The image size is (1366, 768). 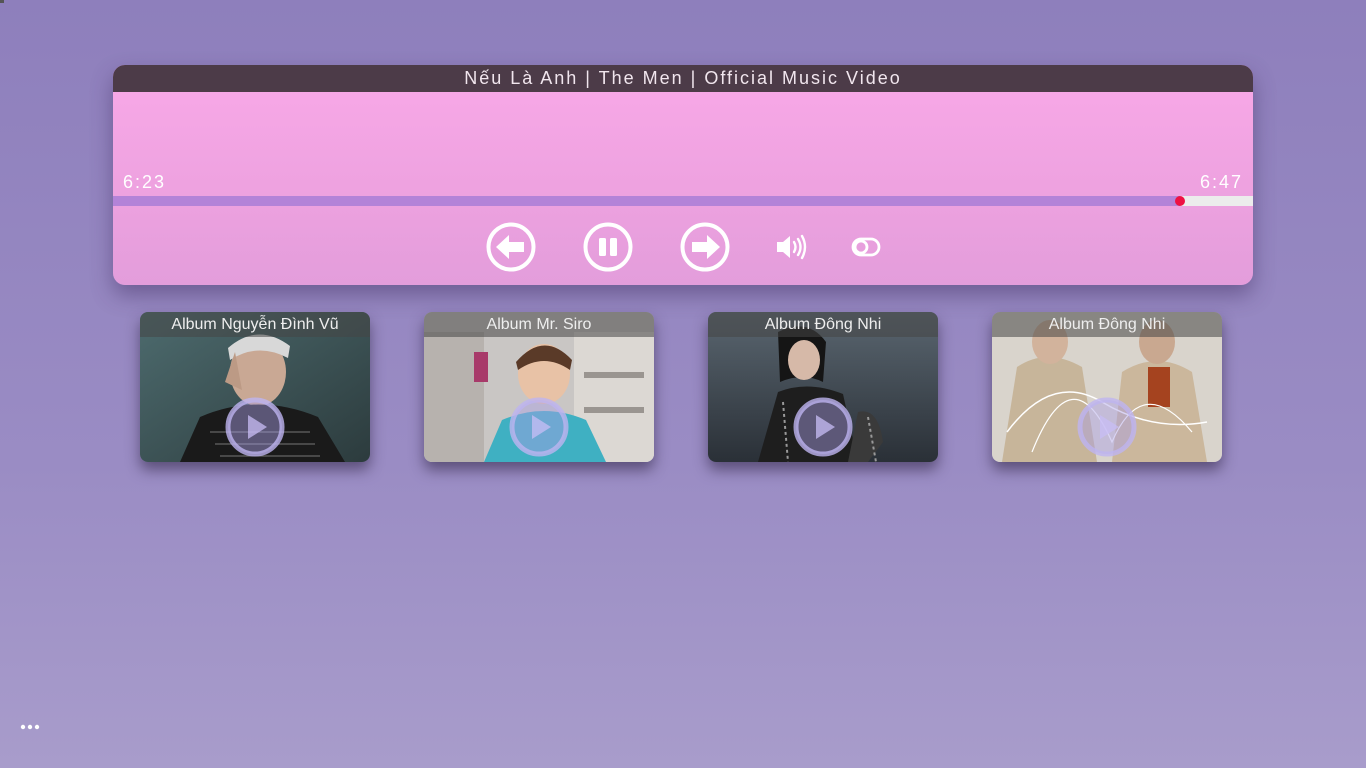 I want to click on album-card: Album Nguyễn Đình Vũ, so click(x=255, y=387).